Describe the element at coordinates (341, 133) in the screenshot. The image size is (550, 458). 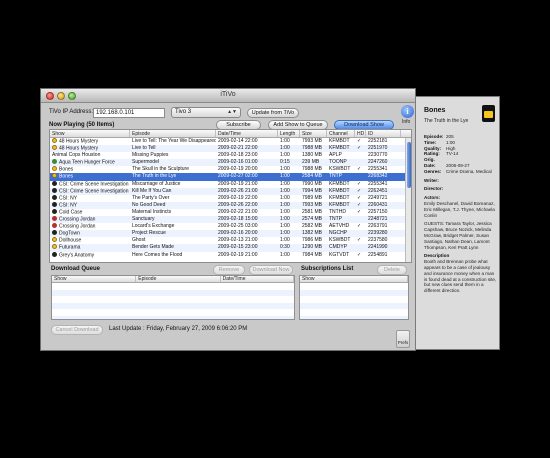
I see `column-header-channel: Channel` at that location.